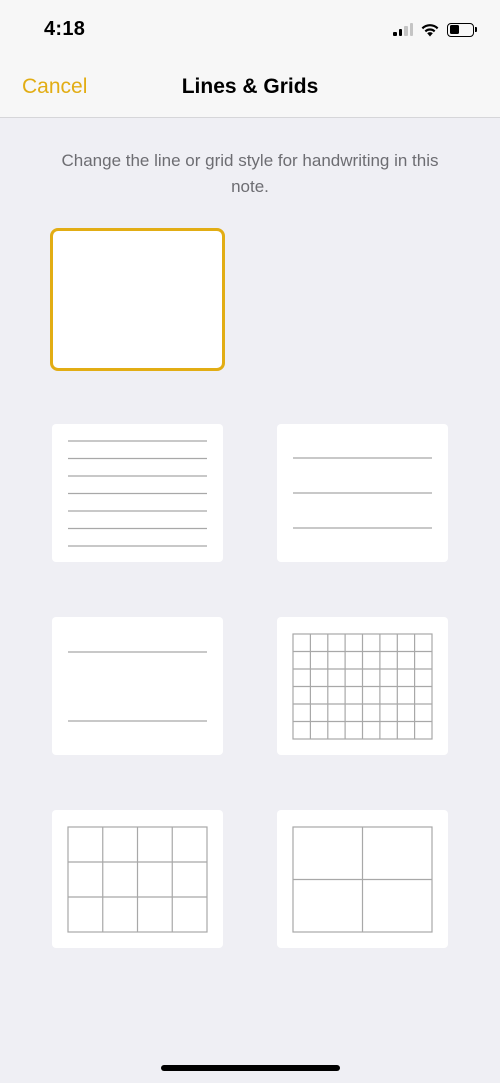 The height and width of the screenshot is (1083, 500). I want to click on medium-grid-preview, so click(137, 879).